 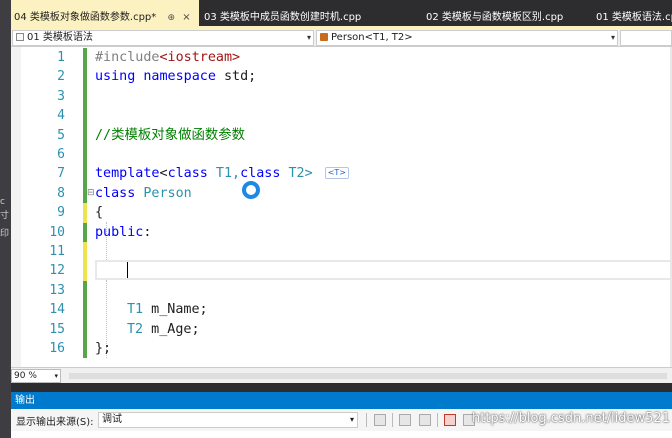 What do you see at coordinates (163, 193) in the screenshot?
I see `code-token: Person` at bounding box center [163, 193].